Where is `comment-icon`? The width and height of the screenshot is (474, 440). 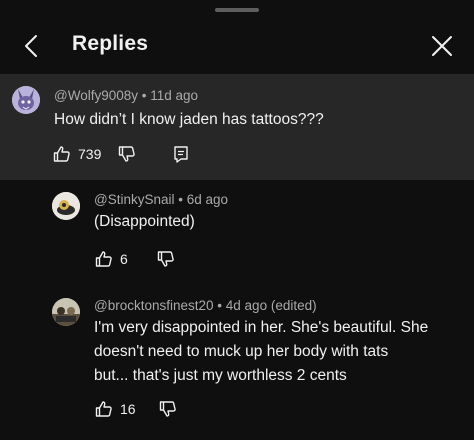
comment-icon is located at coordinates (181, 154).